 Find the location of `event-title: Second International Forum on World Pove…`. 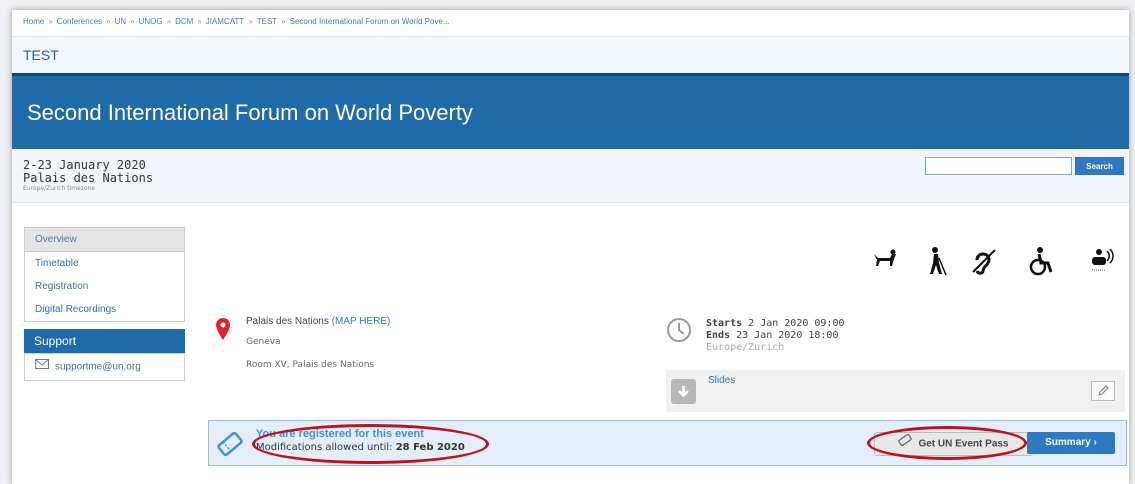

event-title: Second International Forum on World Pove… is located at coordinates (250, 112).